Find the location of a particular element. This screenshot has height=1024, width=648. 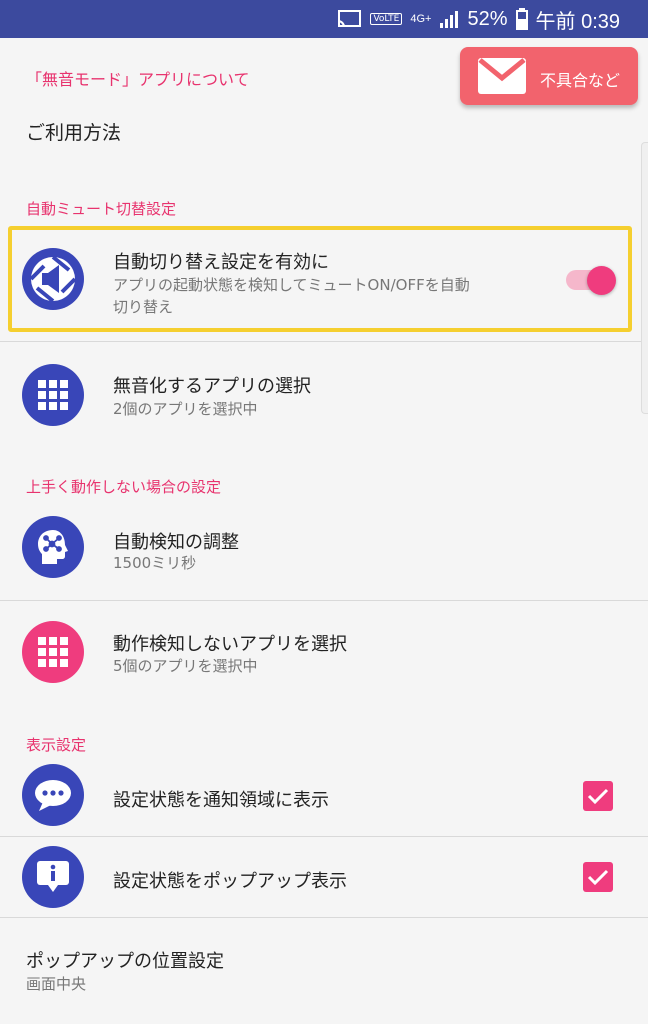

status-bar: VoLTE 4G+ 52% 午前 0:39 is located at coordinates (324, 19).